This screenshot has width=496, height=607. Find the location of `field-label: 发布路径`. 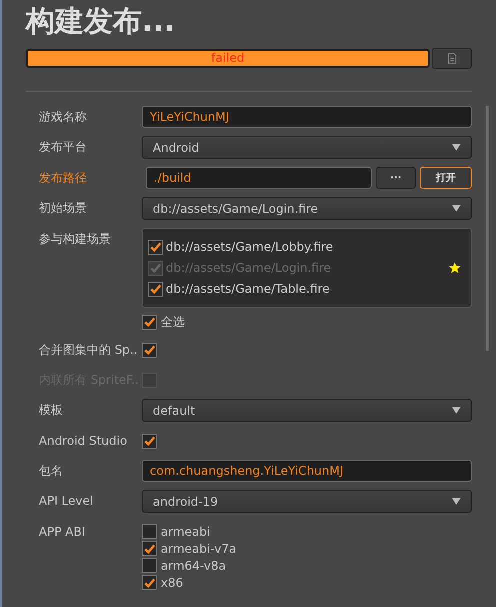

field-label: 发布路径 is located at coordinates (63, 178).